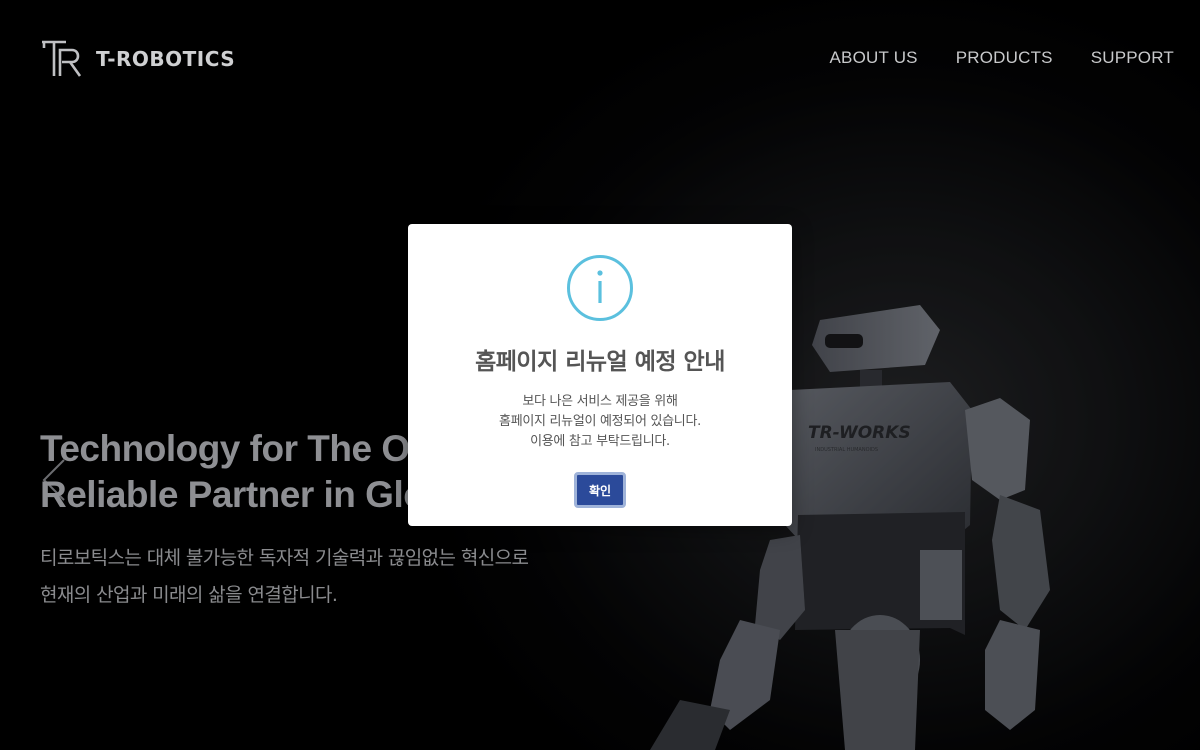 The image size is (1200, 750). Describe the element at coordinates (600, 362) in the screenshot. I see `modal-title: 홈페이지 리뉴얼 예정 안내` at that location.